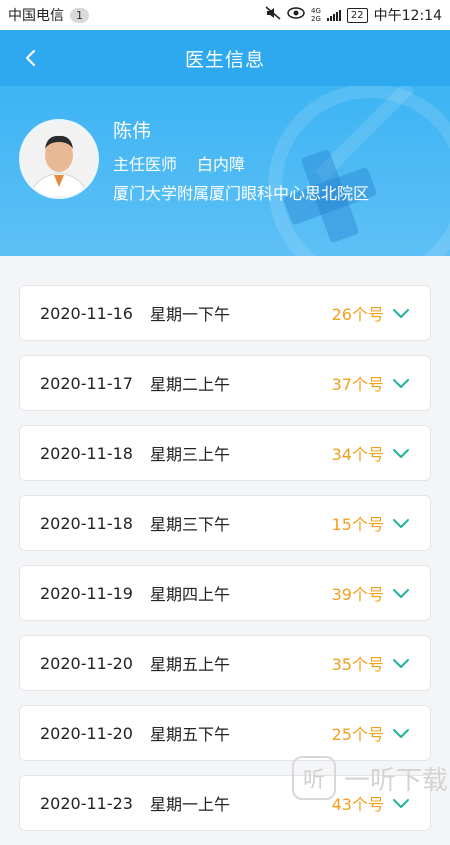 The width and height of the screenshot is (450, 845). I want to click on doctor-name: 陈伟, so click(132, 131).